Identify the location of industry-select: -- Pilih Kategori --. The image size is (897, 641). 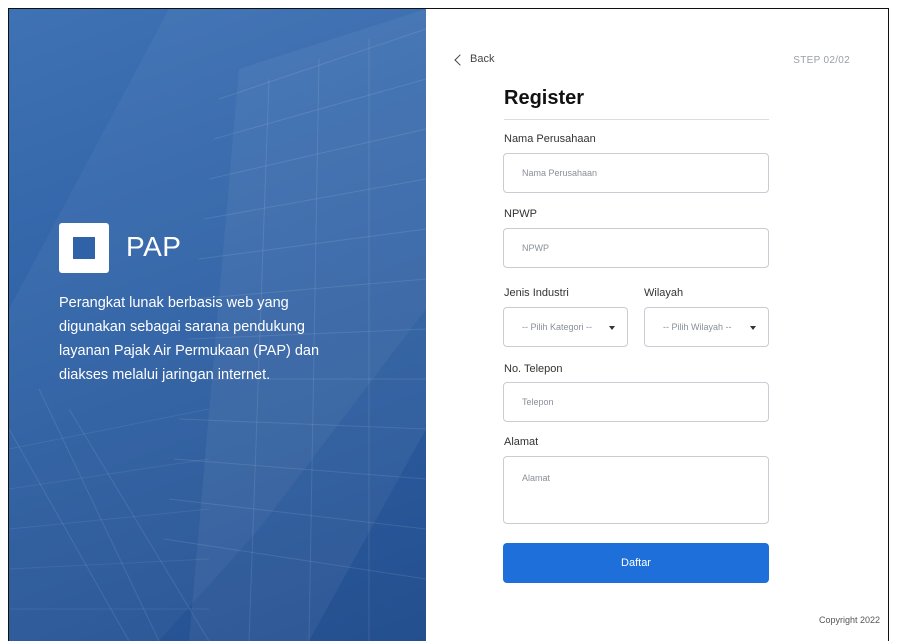
(565, 327).